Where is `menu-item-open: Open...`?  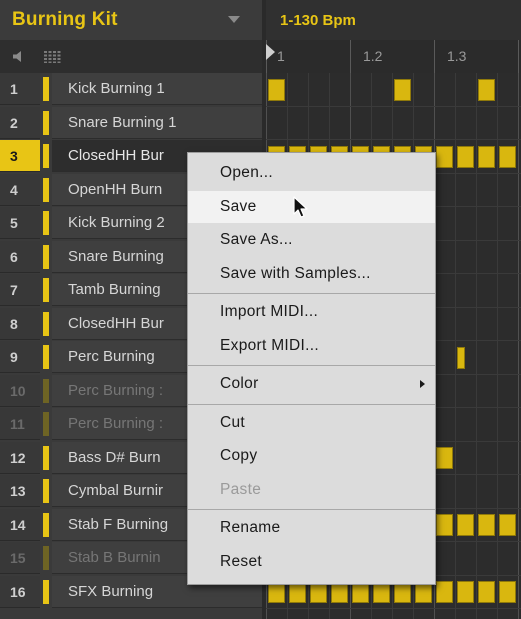
menu-item-open: Open... is located at coordinates (311, 173).